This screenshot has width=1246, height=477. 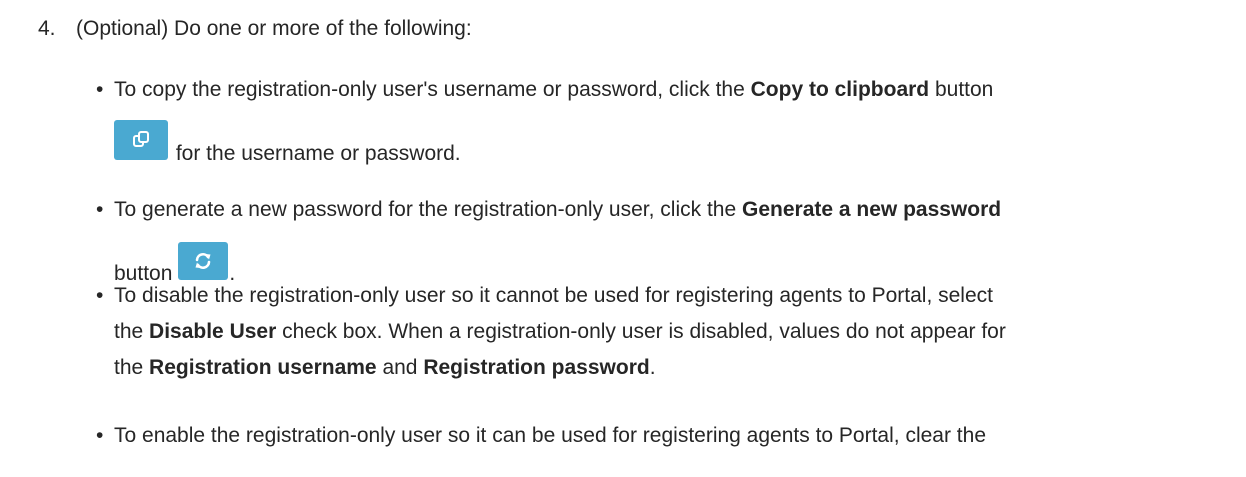 I want to click on bullet-text: button, so click(x=961, y=89).